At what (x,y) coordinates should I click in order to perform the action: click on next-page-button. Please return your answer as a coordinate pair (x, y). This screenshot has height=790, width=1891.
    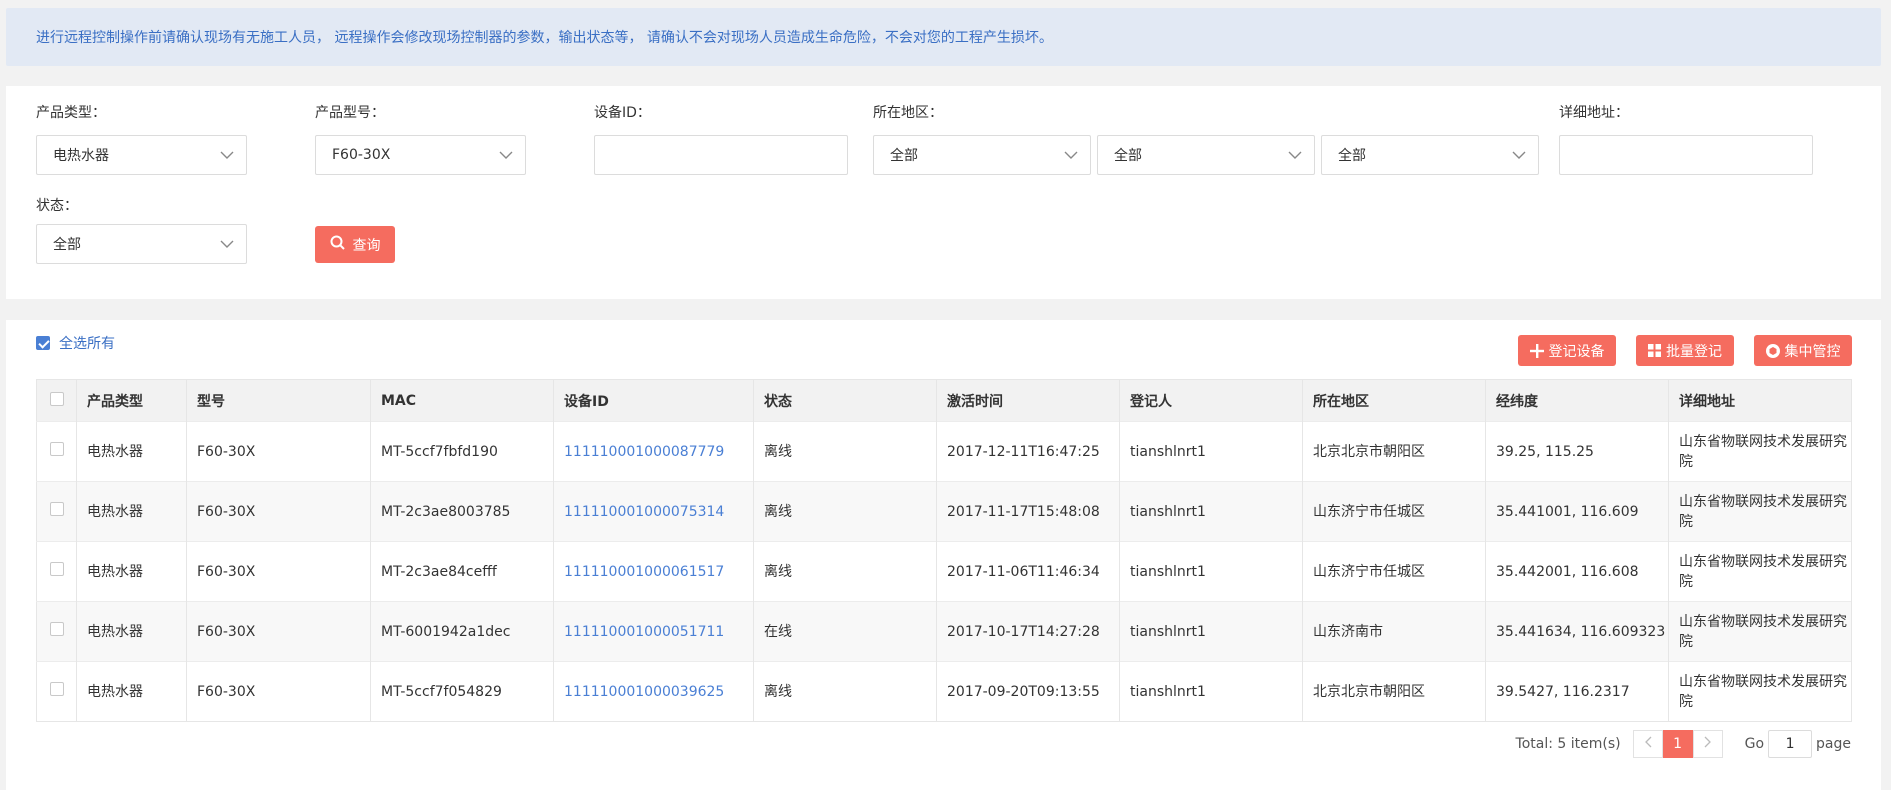
    Looking at the image, I should click on (1707, 744).